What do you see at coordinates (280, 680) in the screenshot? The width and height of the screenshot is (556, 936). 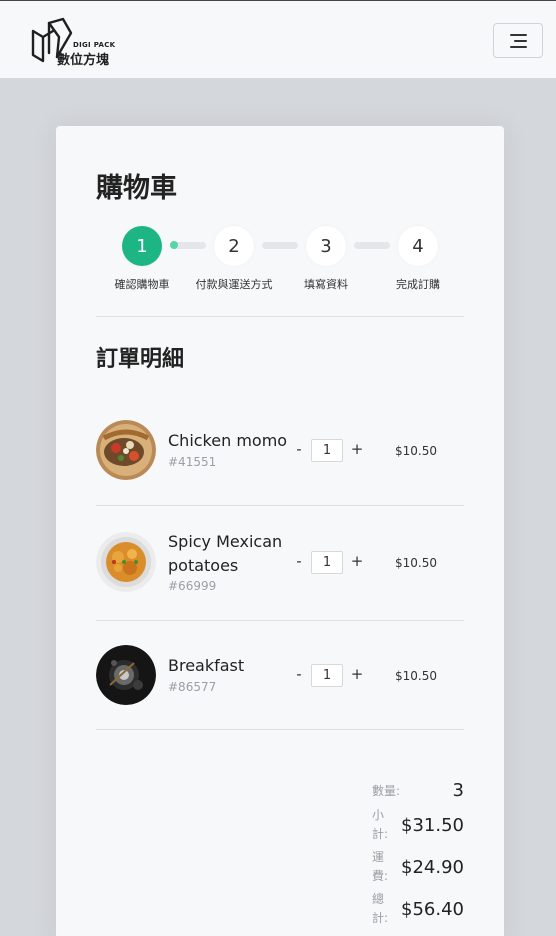 I see `cart-item: Breakfast #86577 - 1 + $10.50` at bounding box center [280, 680].